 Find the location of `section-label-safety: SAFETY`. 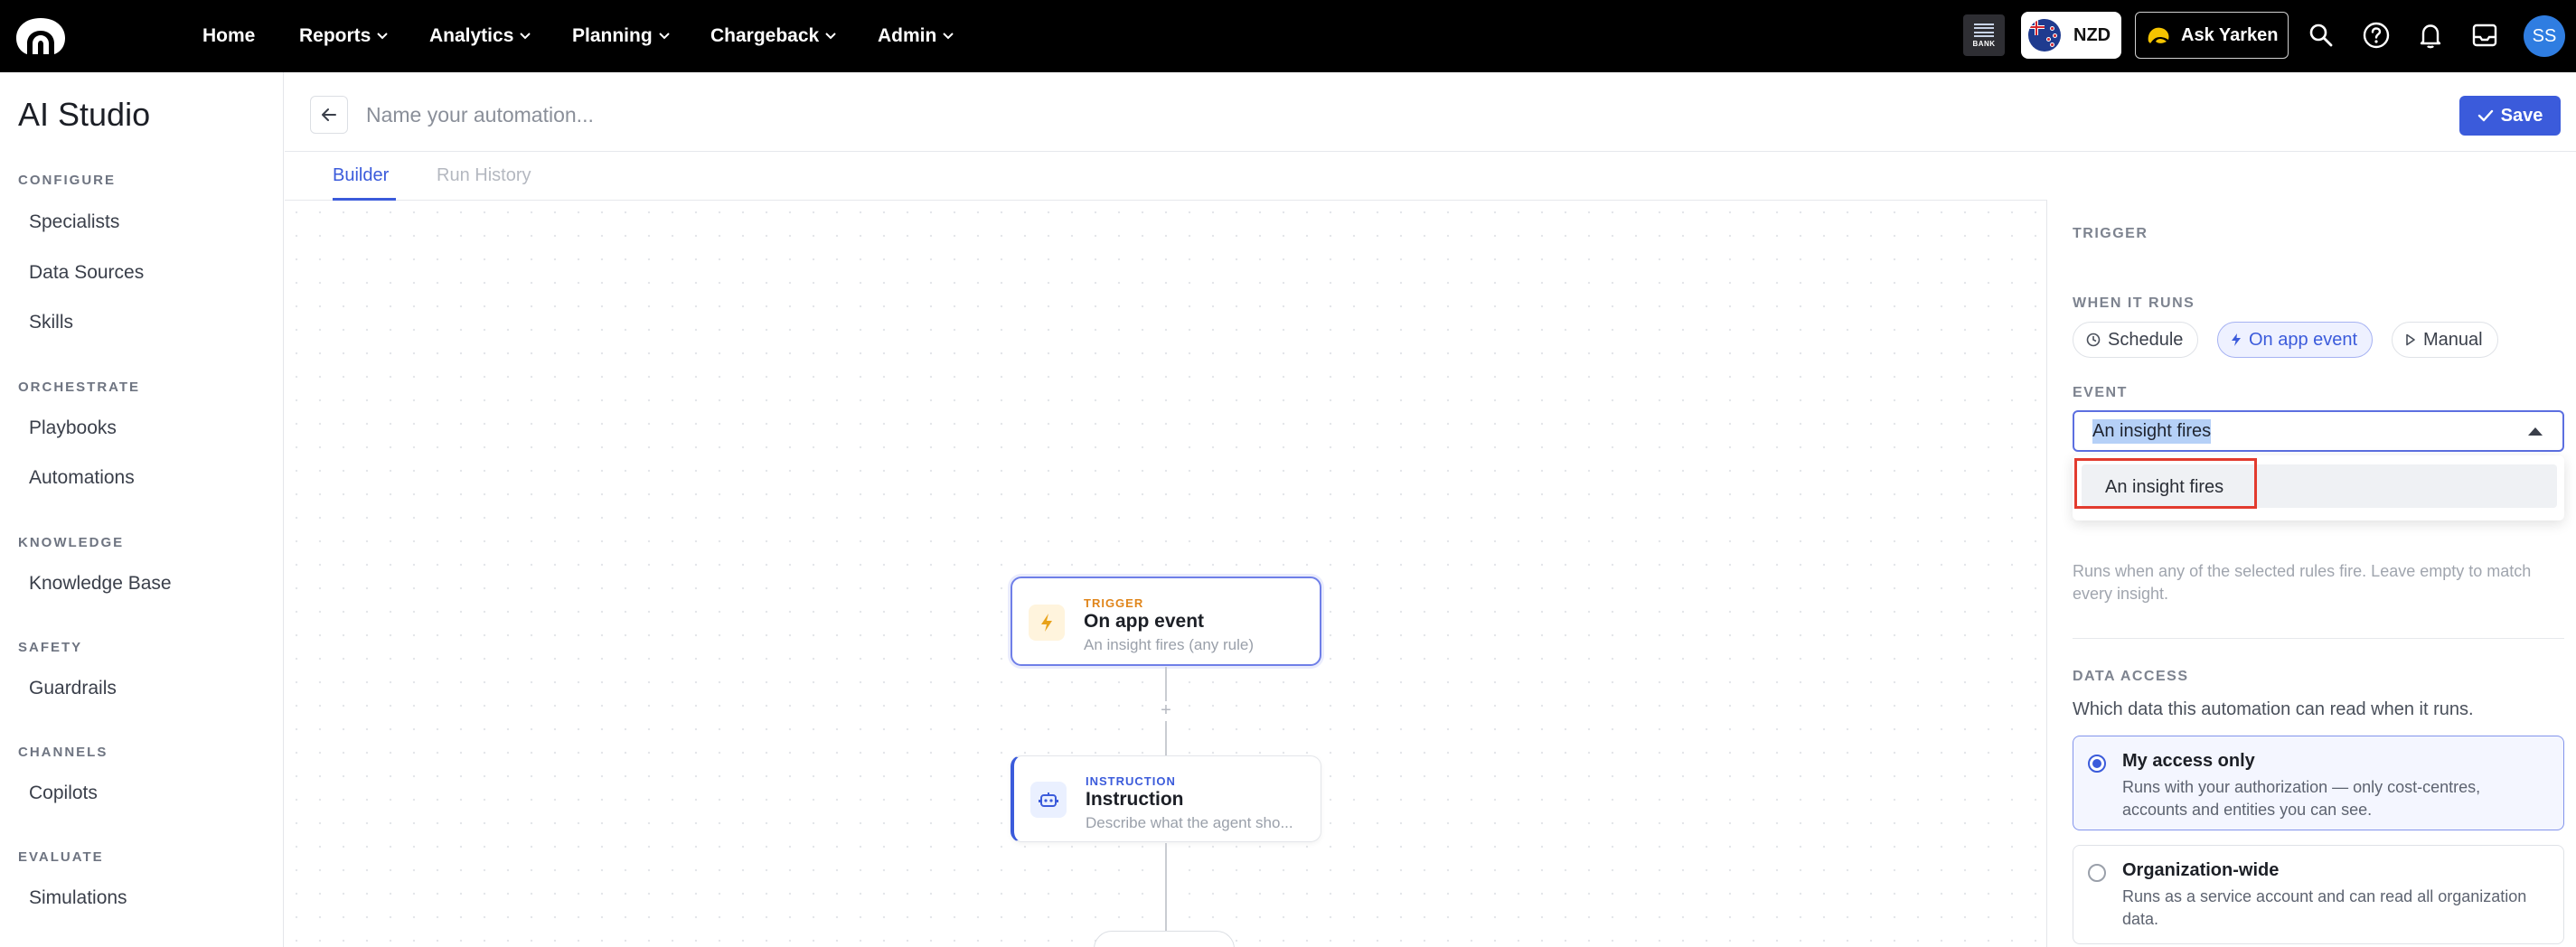

section-label-safety: SAFETY is located at coordinates (50, 647).